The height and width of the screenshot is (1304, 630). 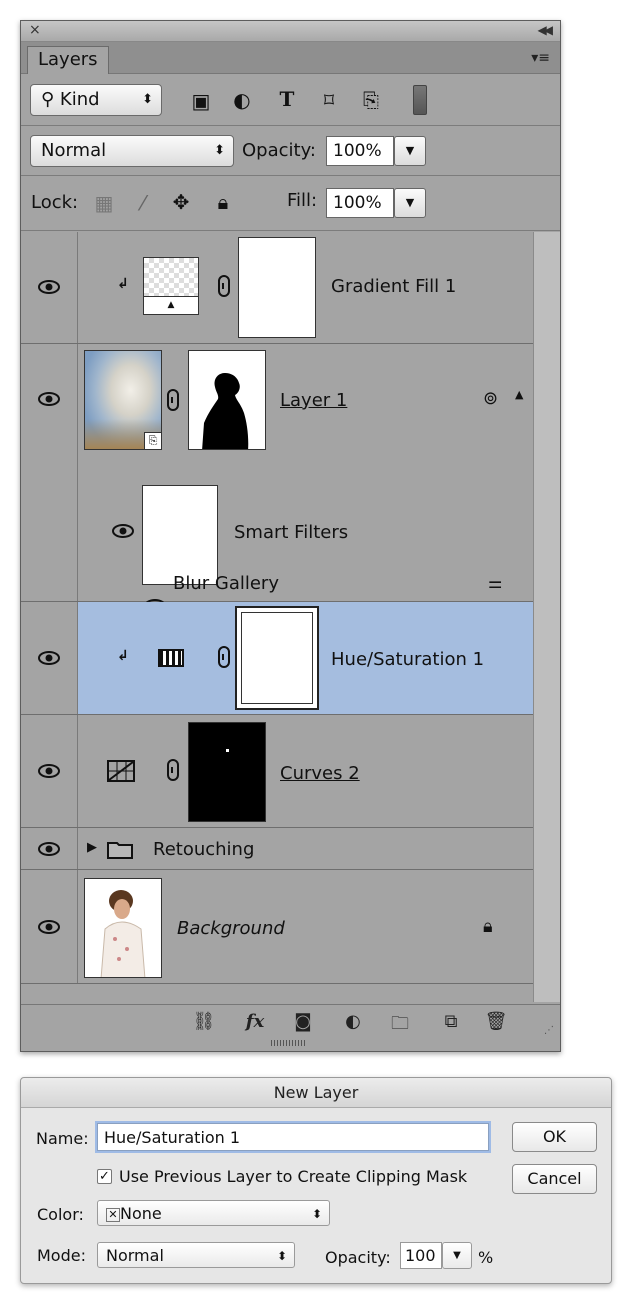 I want to click on cancel-button: Cancel, so click(x=554, y=1179).